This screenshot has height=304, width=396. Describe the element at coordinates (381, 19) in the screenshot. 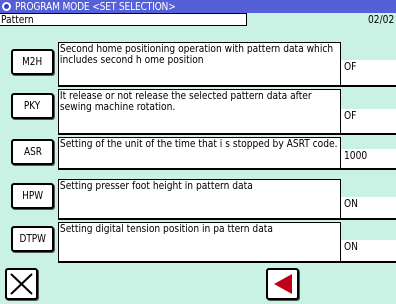

I see `page-indicator: 02/02` at that location.